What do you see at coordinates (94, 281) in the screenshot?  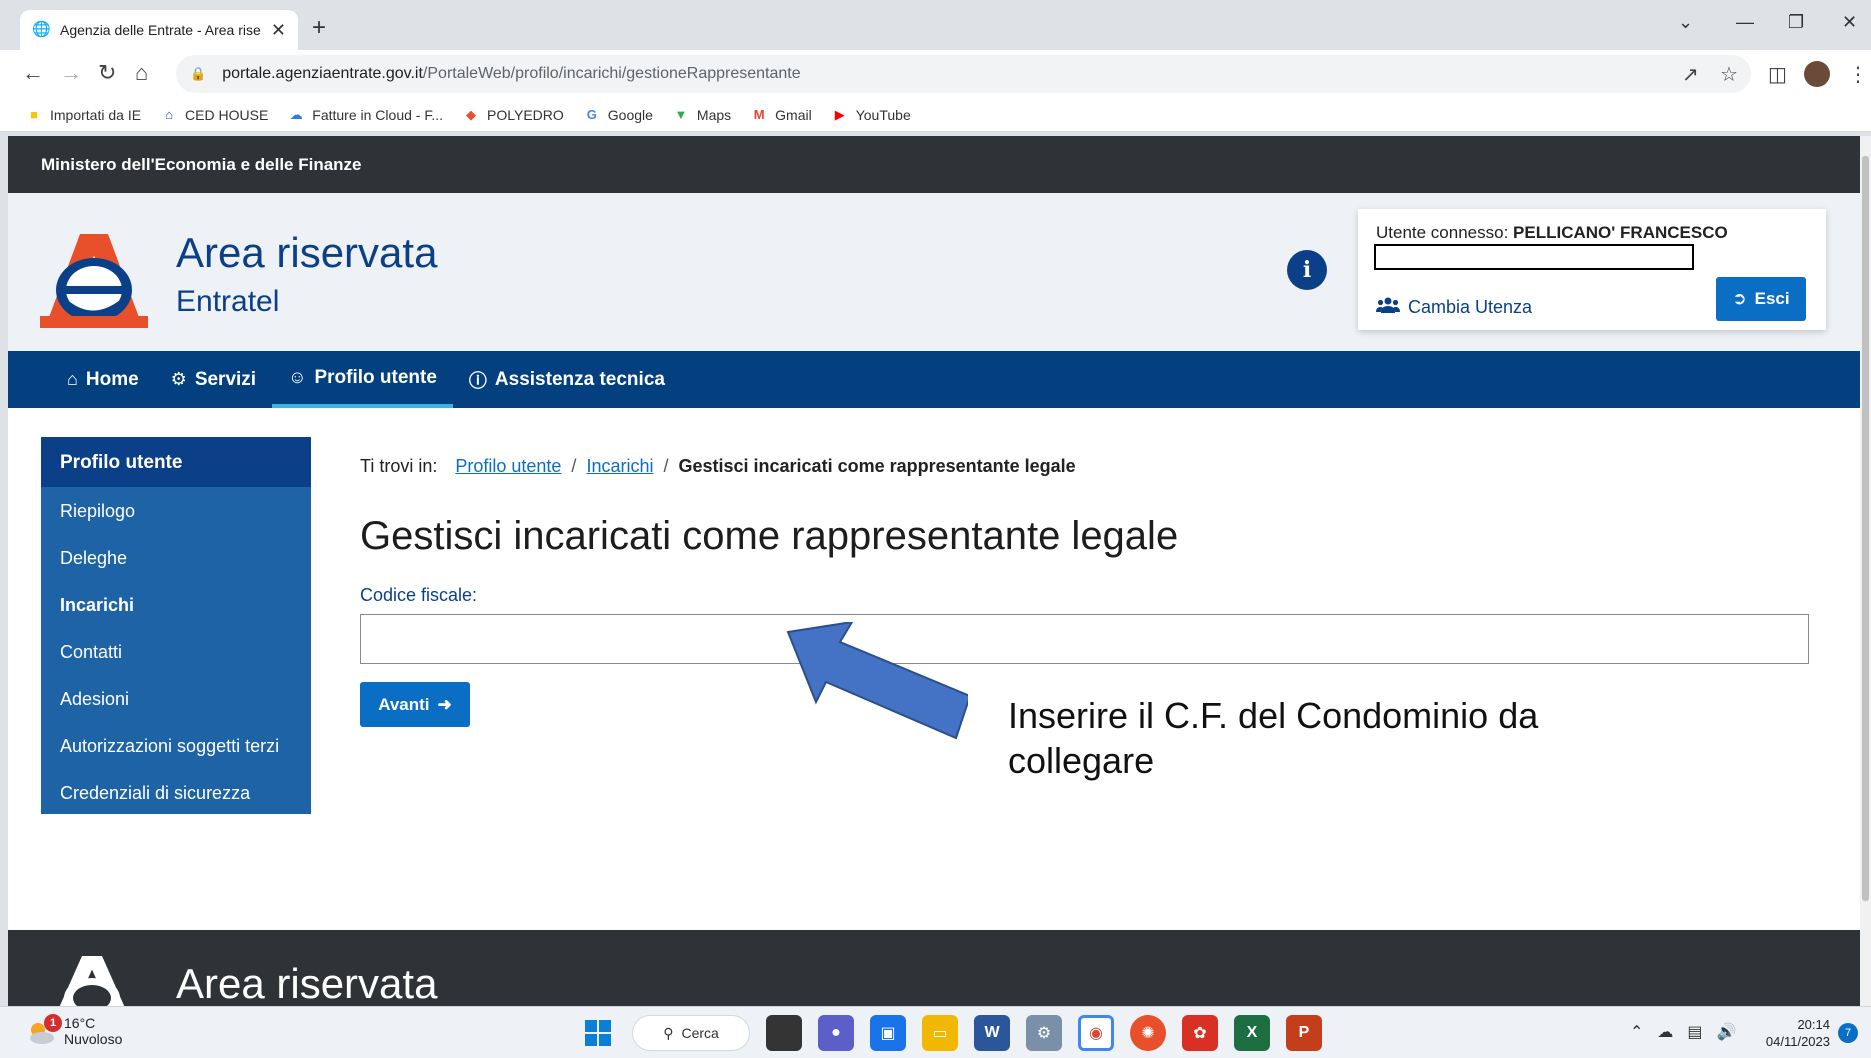 I see `agenzia-logo` at bounding box center [94, 281].